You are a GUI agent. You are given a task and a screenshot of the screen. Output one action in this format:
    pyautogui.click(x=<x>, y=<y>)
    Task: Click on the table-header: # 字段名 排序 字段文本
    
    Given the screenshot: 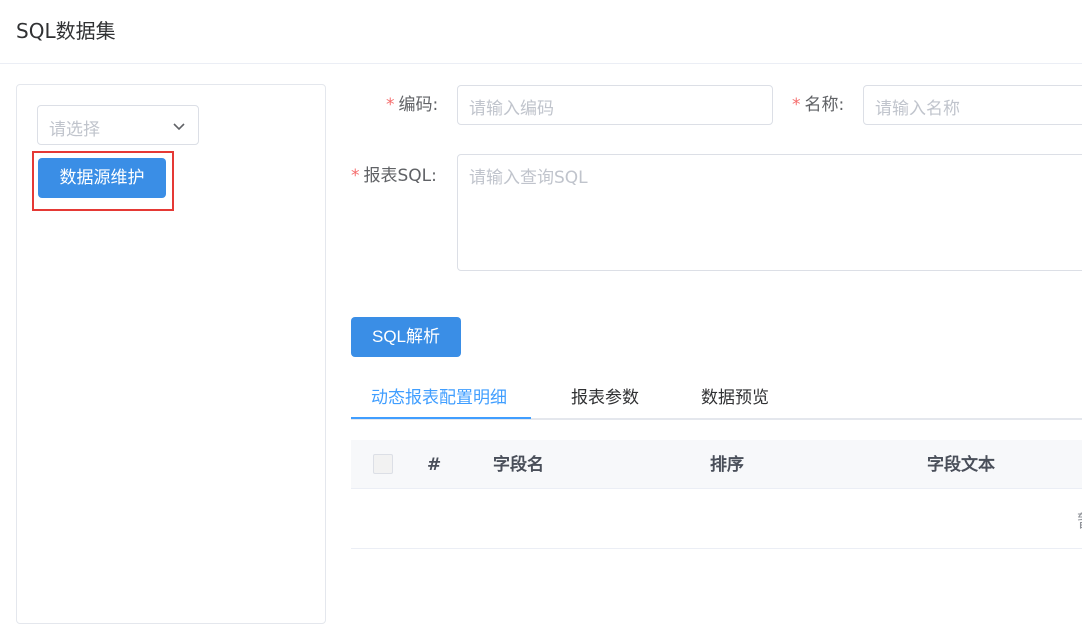 What is the action you would take?
    pyautogui.click(x=716, y=464)
    